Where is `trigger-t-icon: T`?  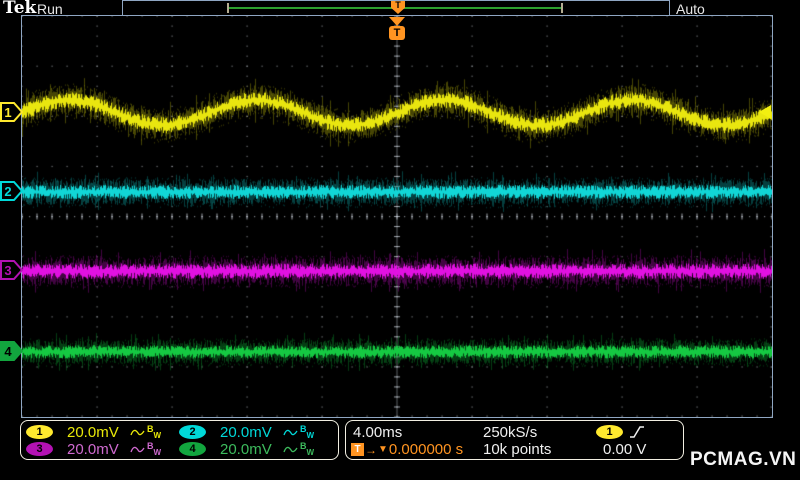
trigger-t-icon: T is located at coordinates (357, 449).